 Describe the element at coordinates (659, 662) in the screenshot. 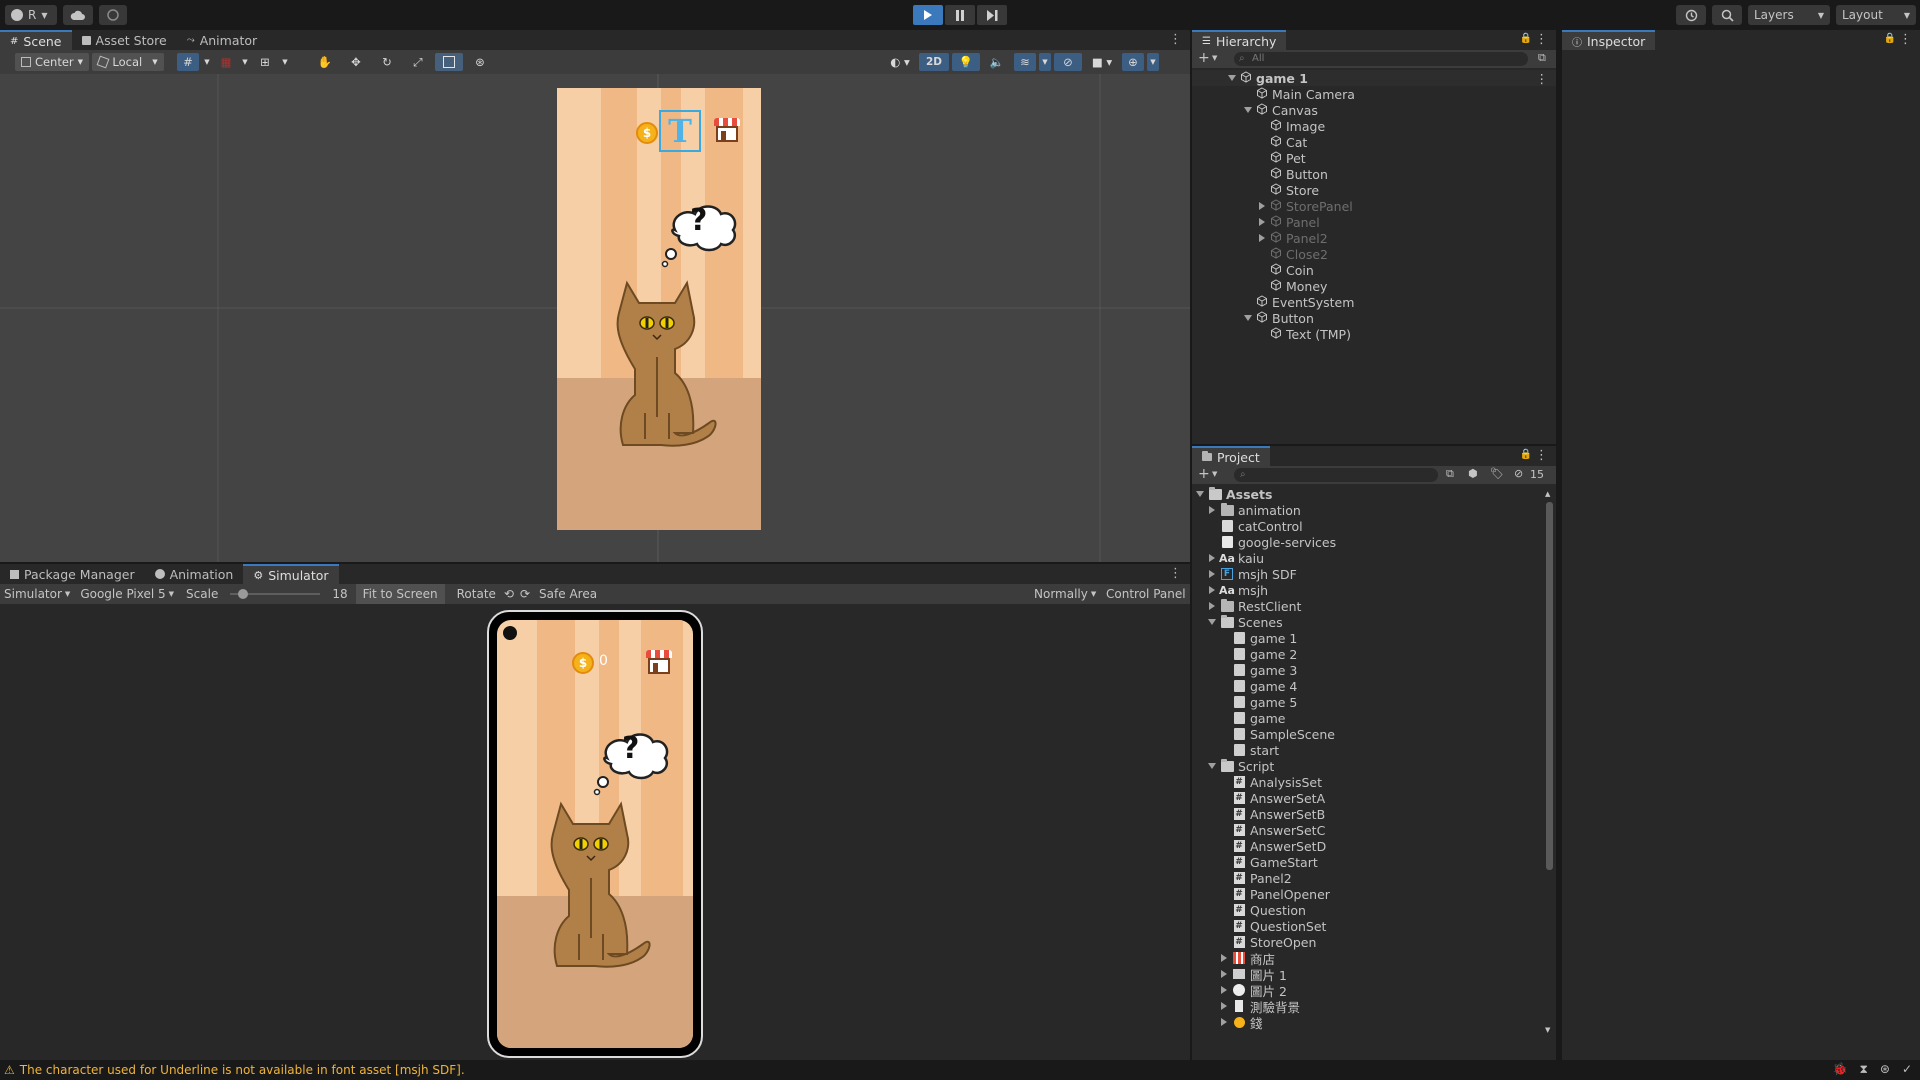

I see `store-button` at that location.